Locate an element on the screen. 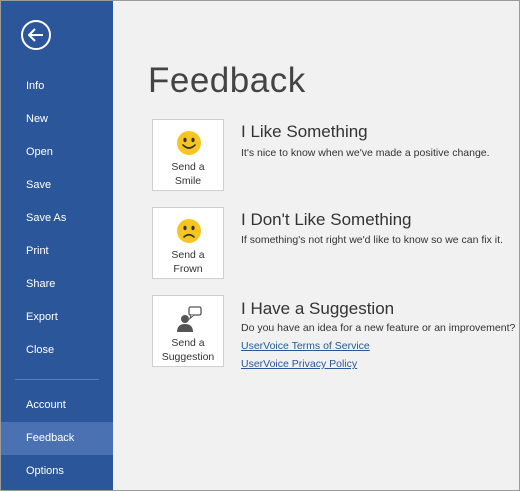 This screenshot has width=520, height=491. sidebar-item-close: Close is located at coordinates (57, 350).